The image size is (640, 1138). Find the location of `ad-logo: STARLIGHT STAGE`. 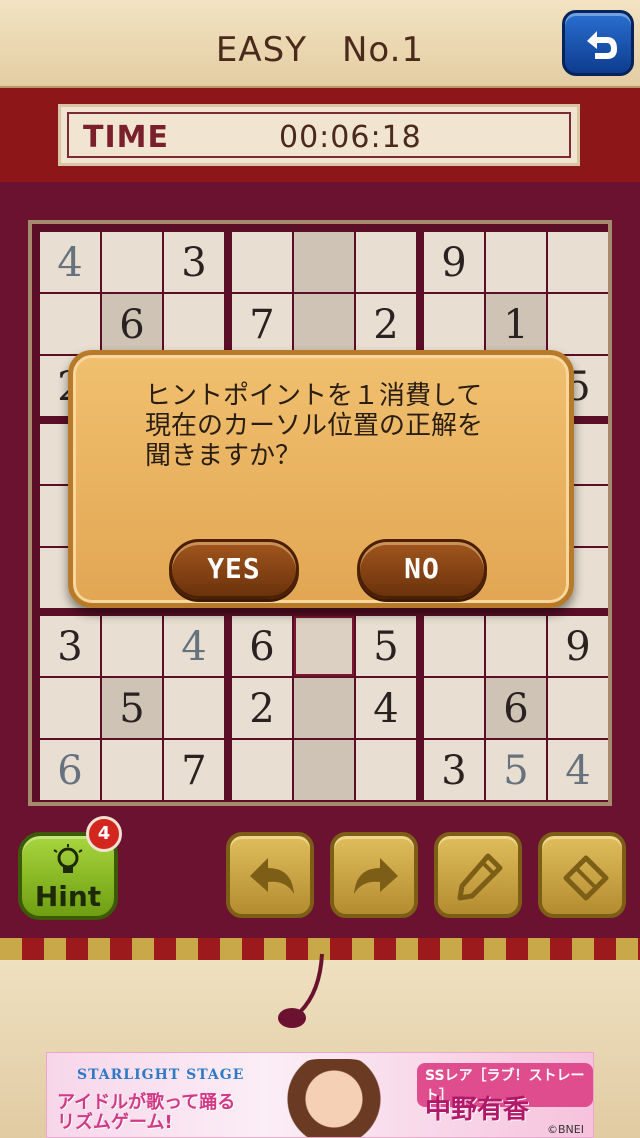

ad-logo: STARLIGHT STAGE is located at coordinates (161, 1075).